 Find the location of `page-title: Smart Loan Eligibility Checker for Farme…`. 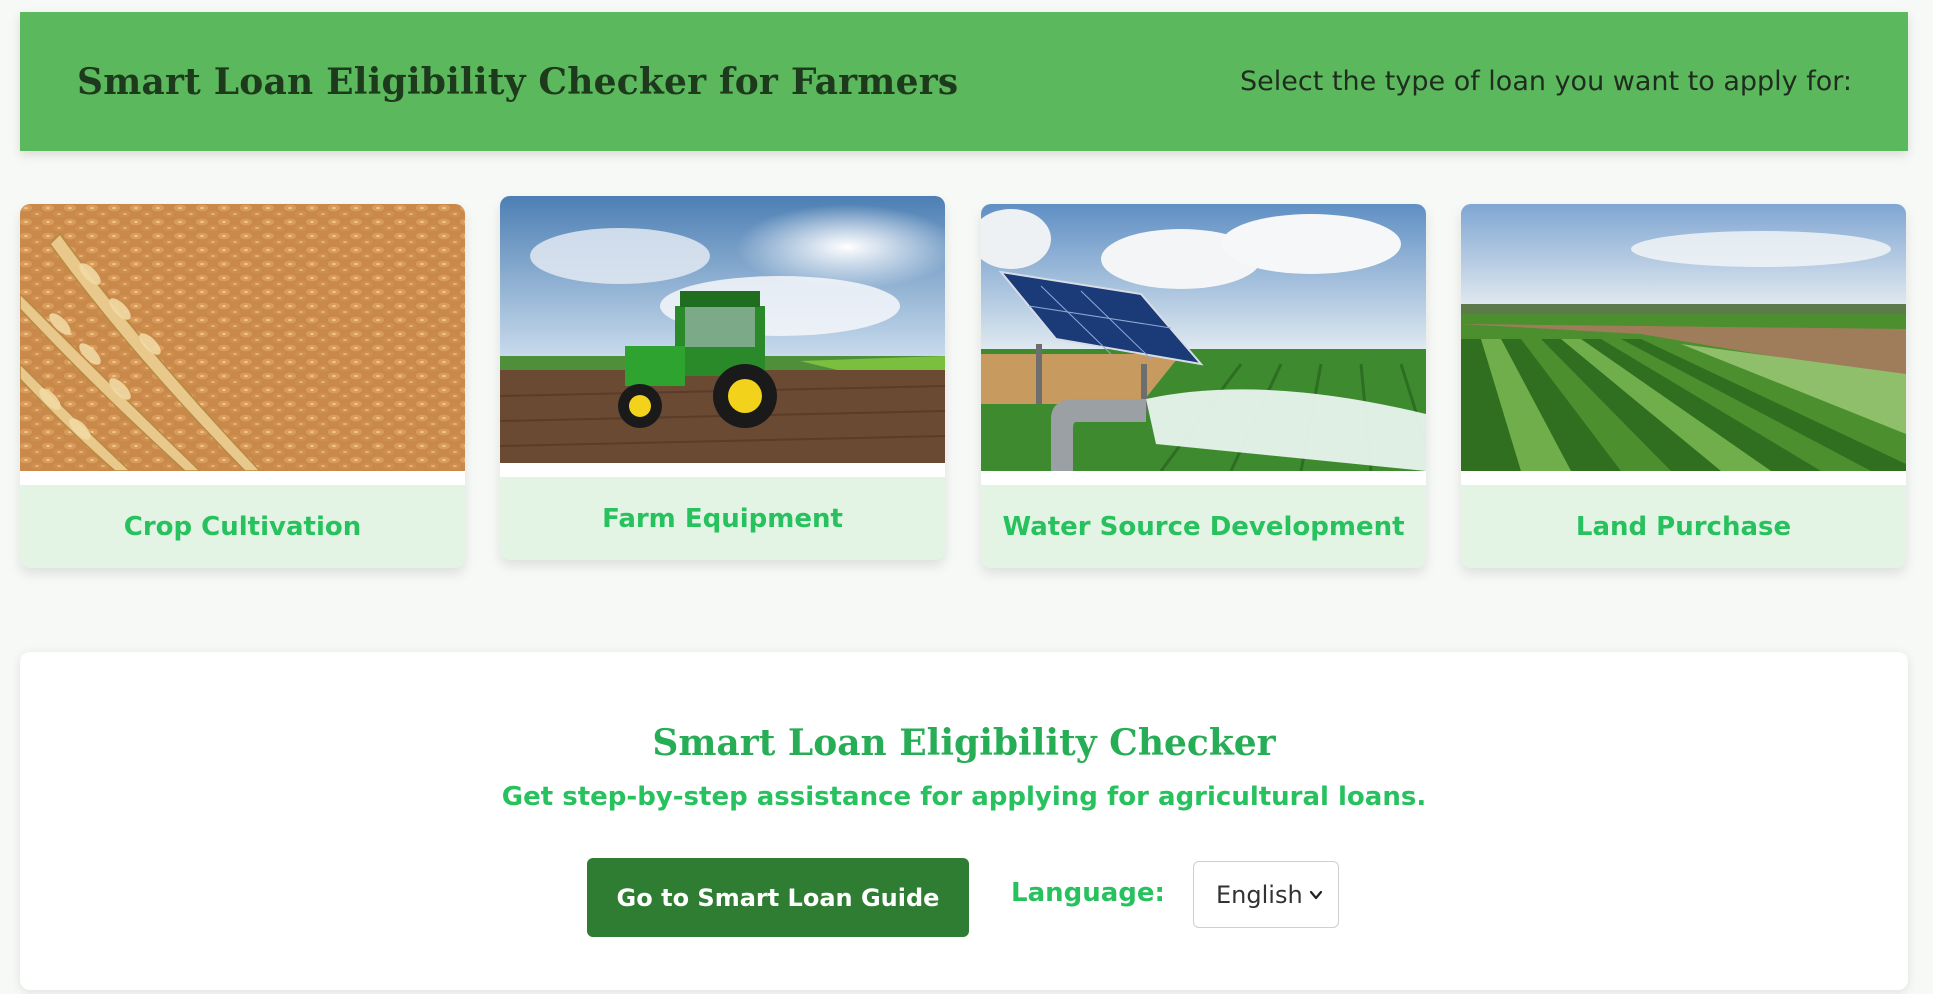

page-title: Smart Loan Eligibility Checker for Farme… is located at coordinates (518, 81).